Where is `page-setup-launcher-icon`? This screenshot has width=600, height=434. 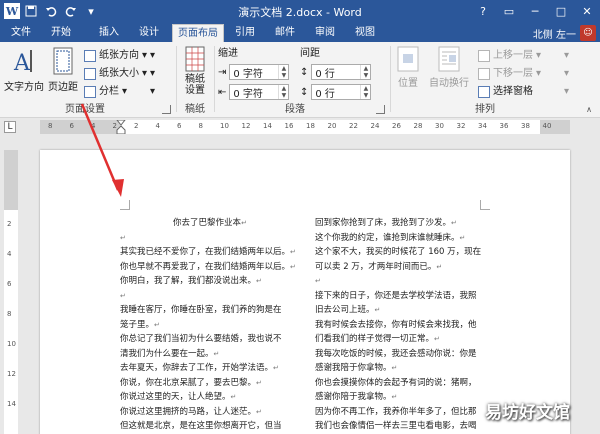 page-setup-launcher-icon is located at coordinates (166, 109).